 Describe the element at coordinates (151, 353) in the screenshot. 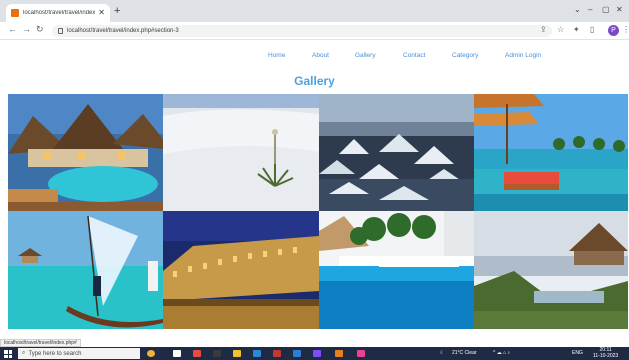

I see `widget-icon` at that location.